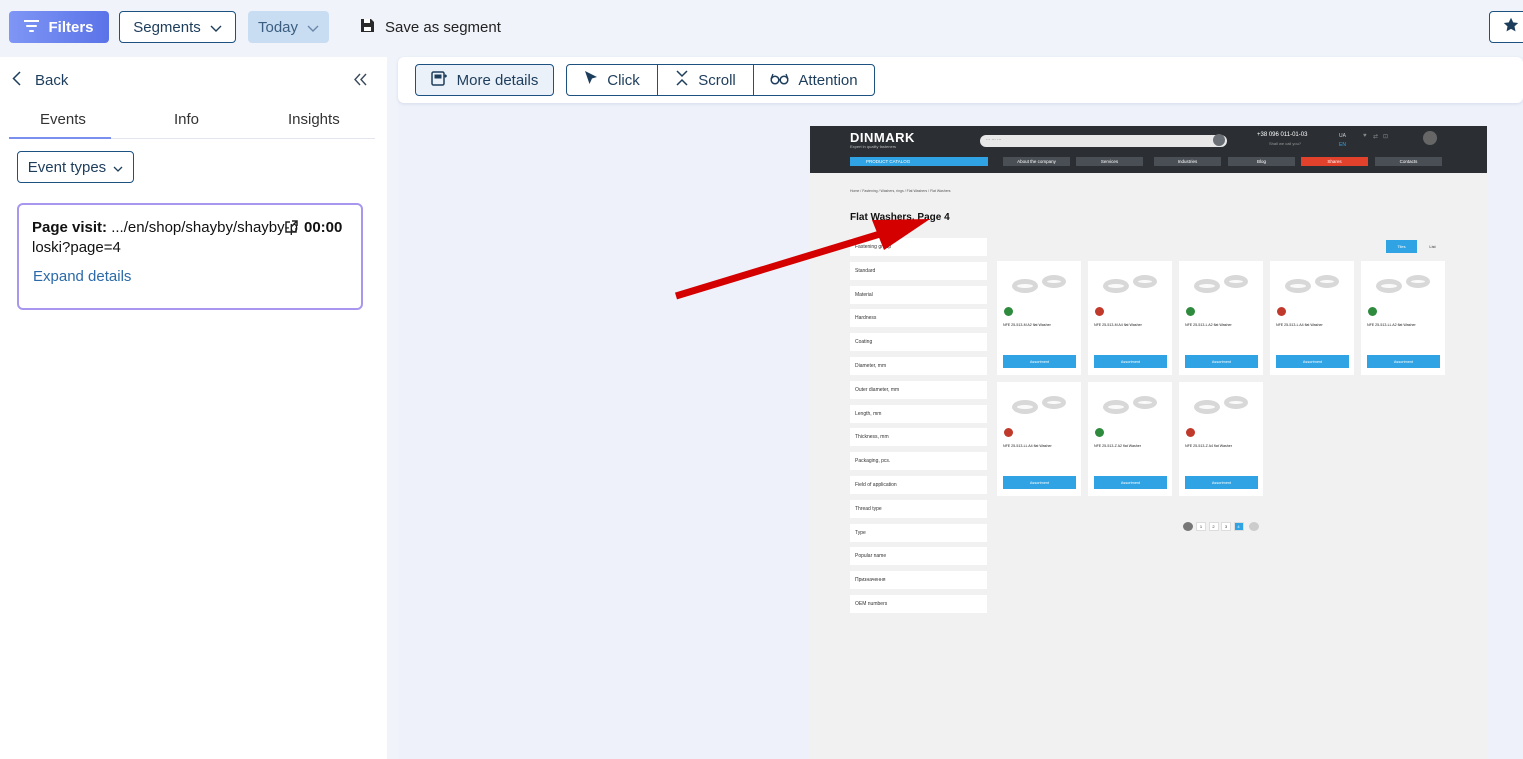  What do you see at coordinates (1391, 325) in the screenshot?
I see `product-name: NFE 25-513-LL A2 flat Washer` at bounding box center [1391, 325].